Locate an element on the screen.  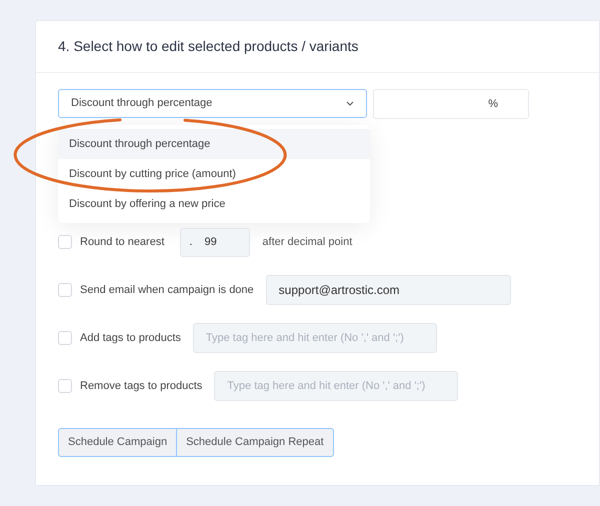
email-field: support@artrostic.com is located at coordinates (388, 290).